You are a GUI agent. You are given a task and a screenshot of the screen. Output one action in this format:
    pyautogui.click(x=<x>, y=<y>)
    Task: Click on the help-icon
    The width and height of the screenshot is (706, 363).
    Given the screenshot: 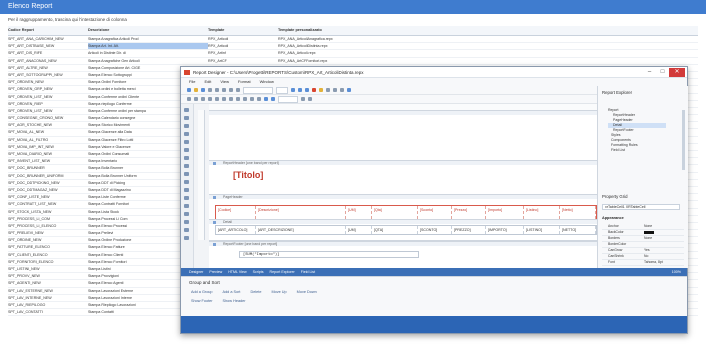 What is the action you would take?
    pyautogui.click(x=349, y=90)
    